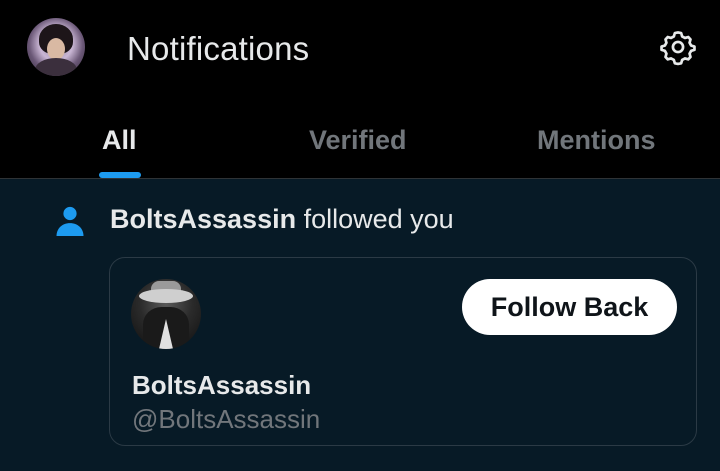  Describe the element at coordinates (203, 219) in the screenshot. I see `notification-actor: BoltsAssassin` at that location.